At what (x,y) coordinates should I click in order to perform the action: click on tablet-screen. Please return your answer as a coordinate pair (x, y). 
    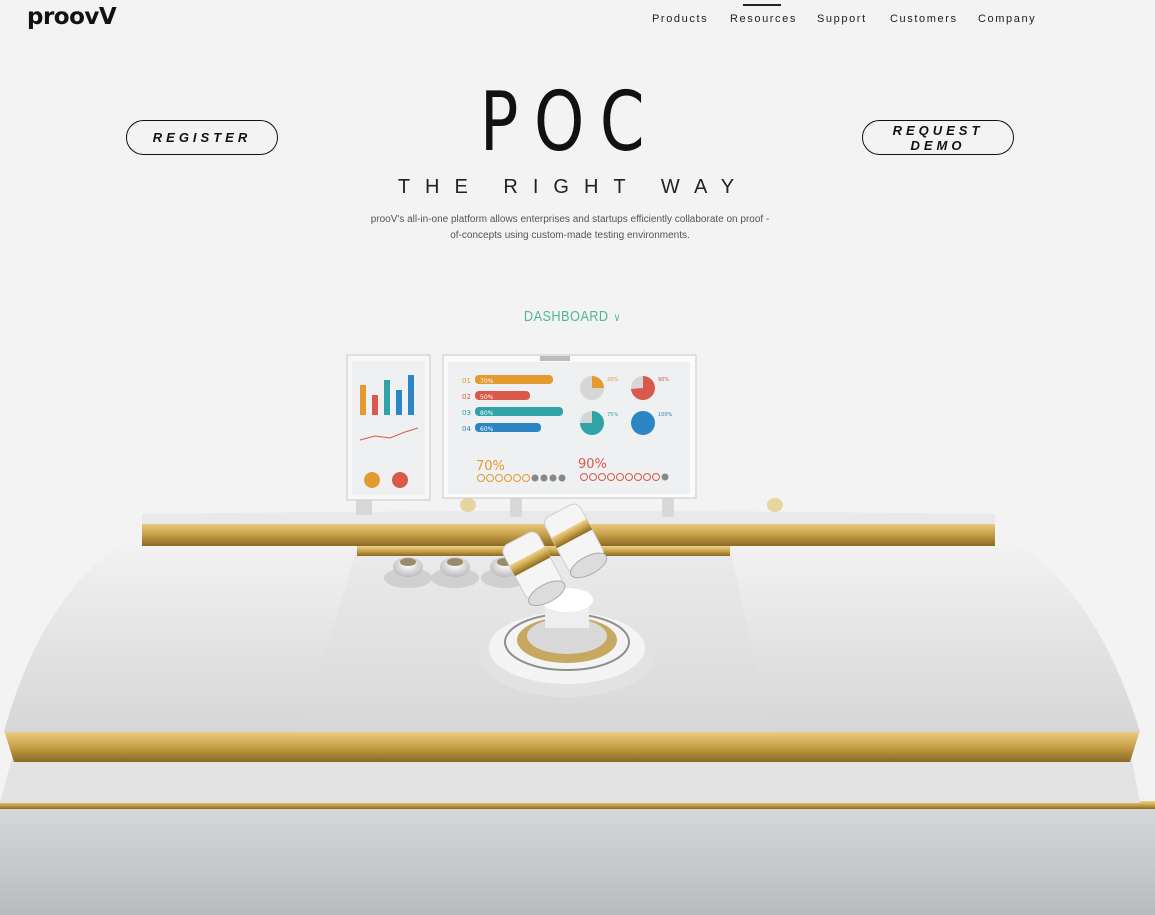
    Looking at the image, I should click on (388, 434).